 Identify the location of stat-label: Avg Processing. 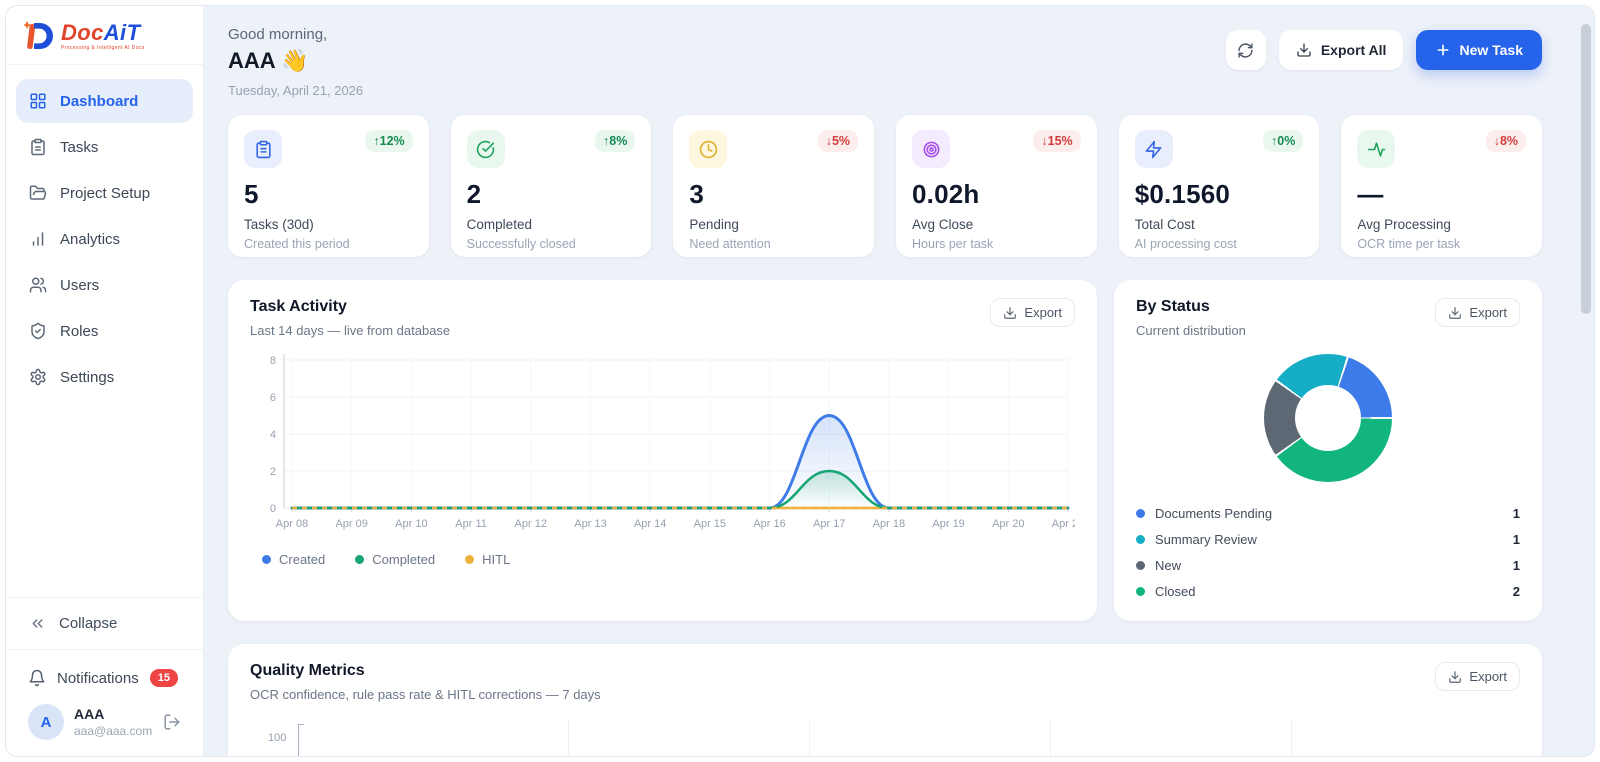
(1404, 224).